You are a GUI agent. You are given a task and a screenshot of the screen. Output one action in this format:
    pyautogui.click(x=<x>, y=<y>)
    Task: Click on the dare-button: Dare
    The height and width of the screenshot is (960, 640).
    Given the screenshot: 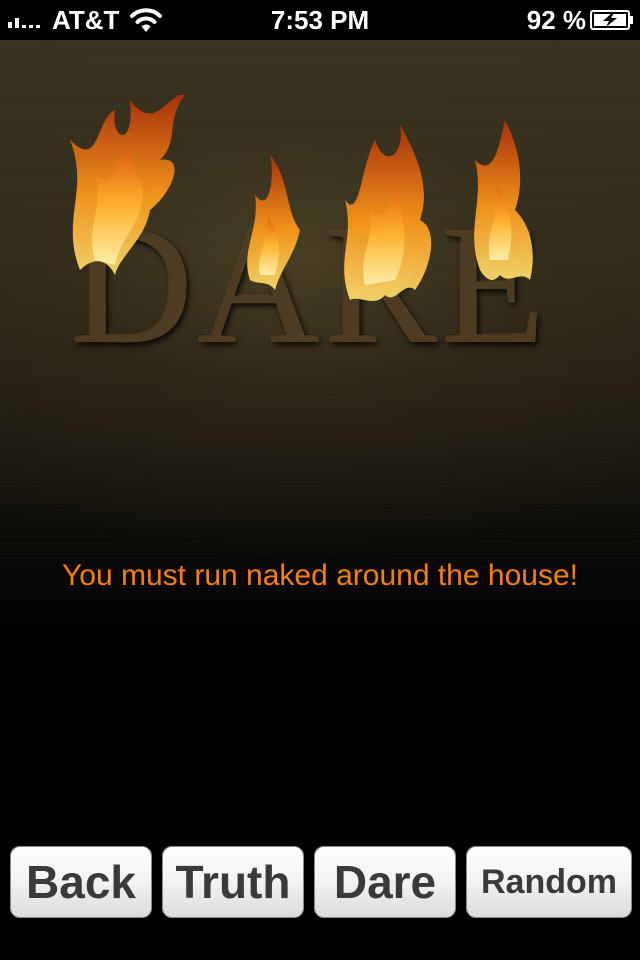 What is the action you would take?
    pyautogui.click(x=385, y=882)
    